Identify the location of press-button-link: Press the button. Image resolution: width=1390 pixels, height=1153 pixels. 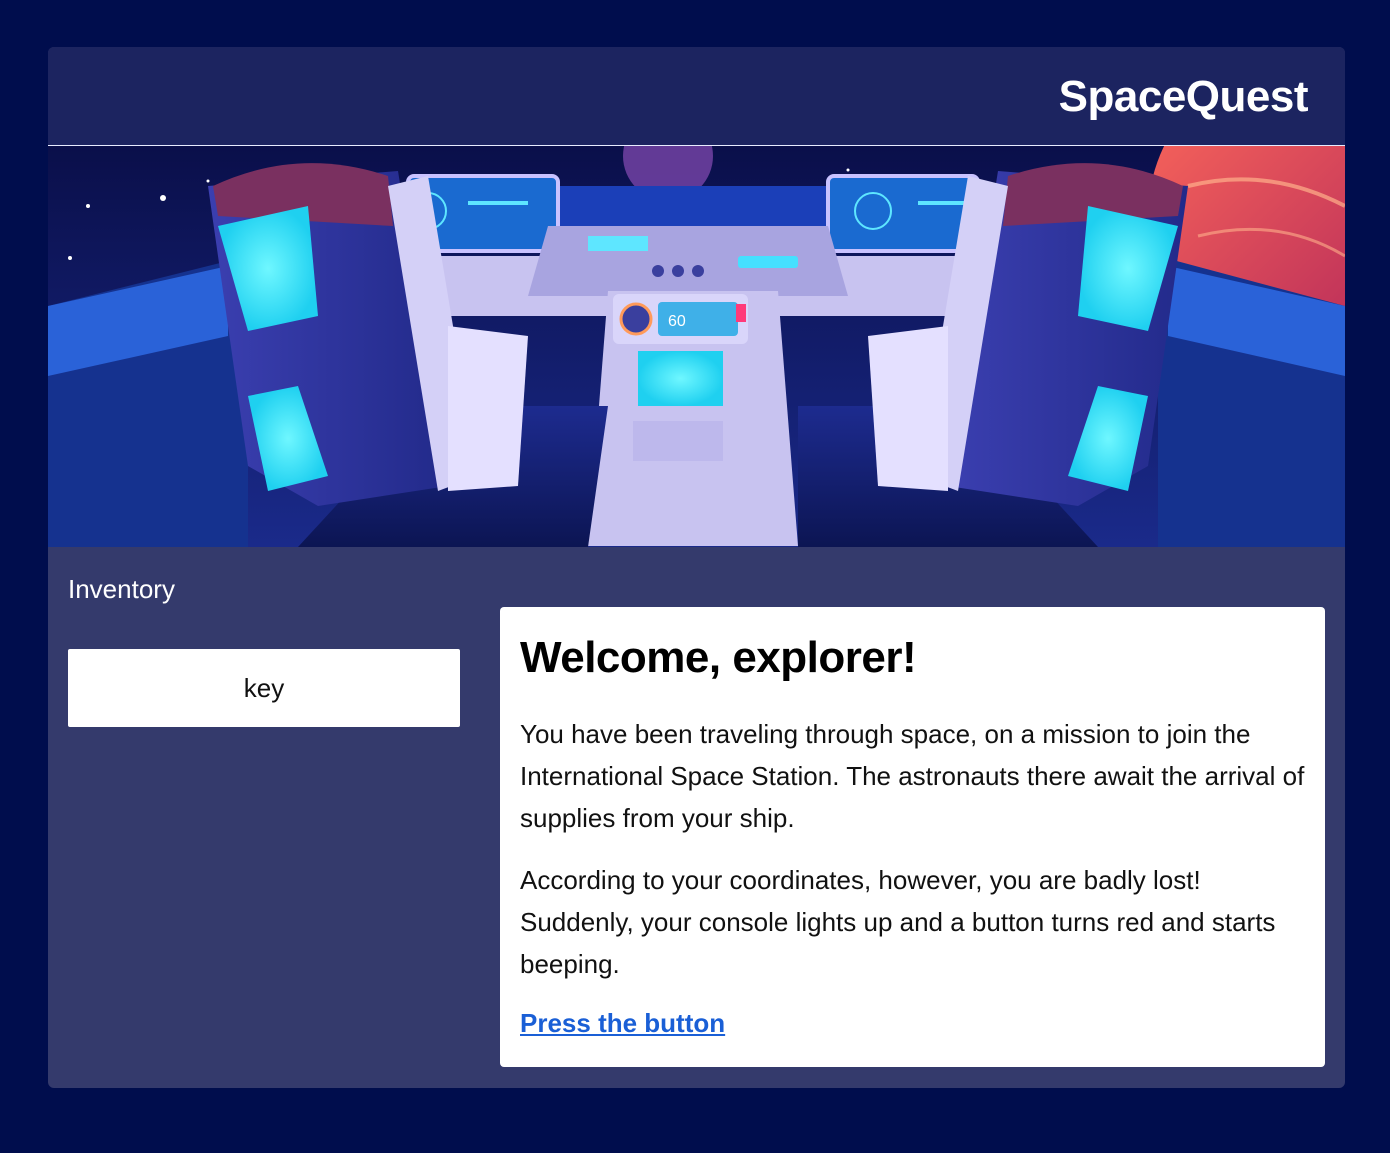
(622, 1023).